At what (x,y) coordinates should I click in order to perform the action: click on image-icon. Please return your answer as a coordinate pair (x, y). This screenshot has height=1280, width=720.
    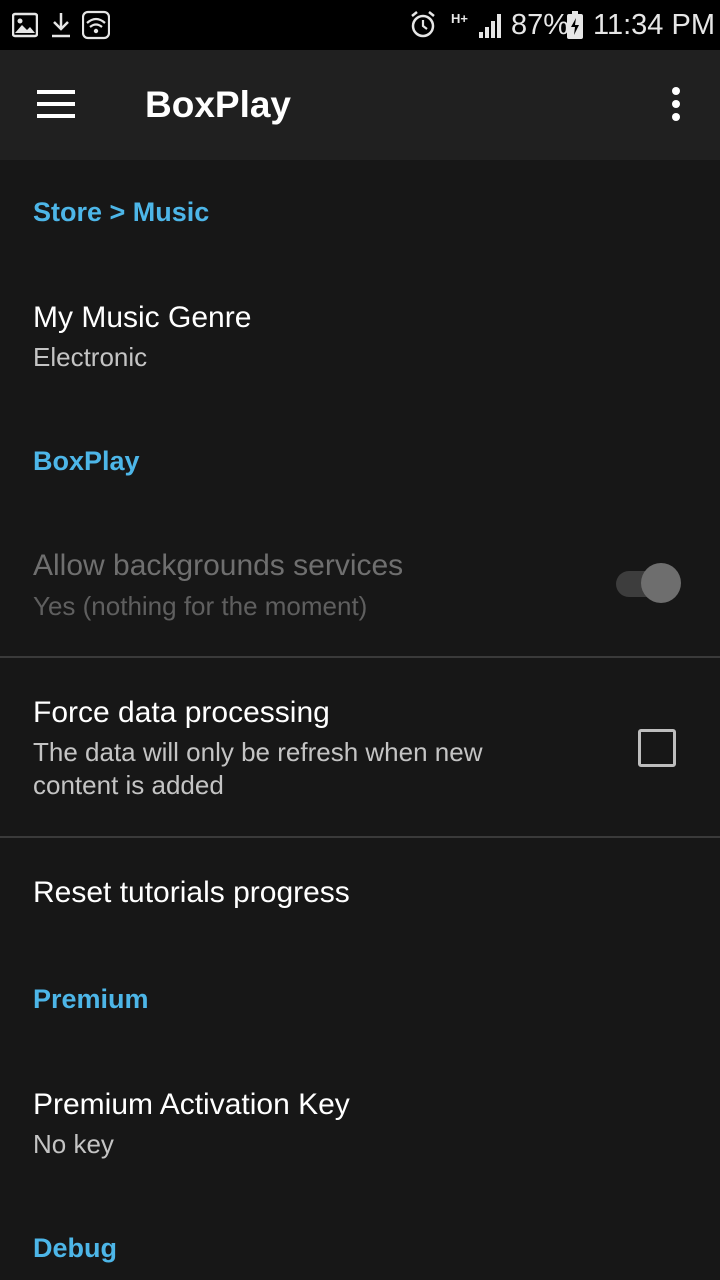
    Looking at the image, I should click on (25, 25).